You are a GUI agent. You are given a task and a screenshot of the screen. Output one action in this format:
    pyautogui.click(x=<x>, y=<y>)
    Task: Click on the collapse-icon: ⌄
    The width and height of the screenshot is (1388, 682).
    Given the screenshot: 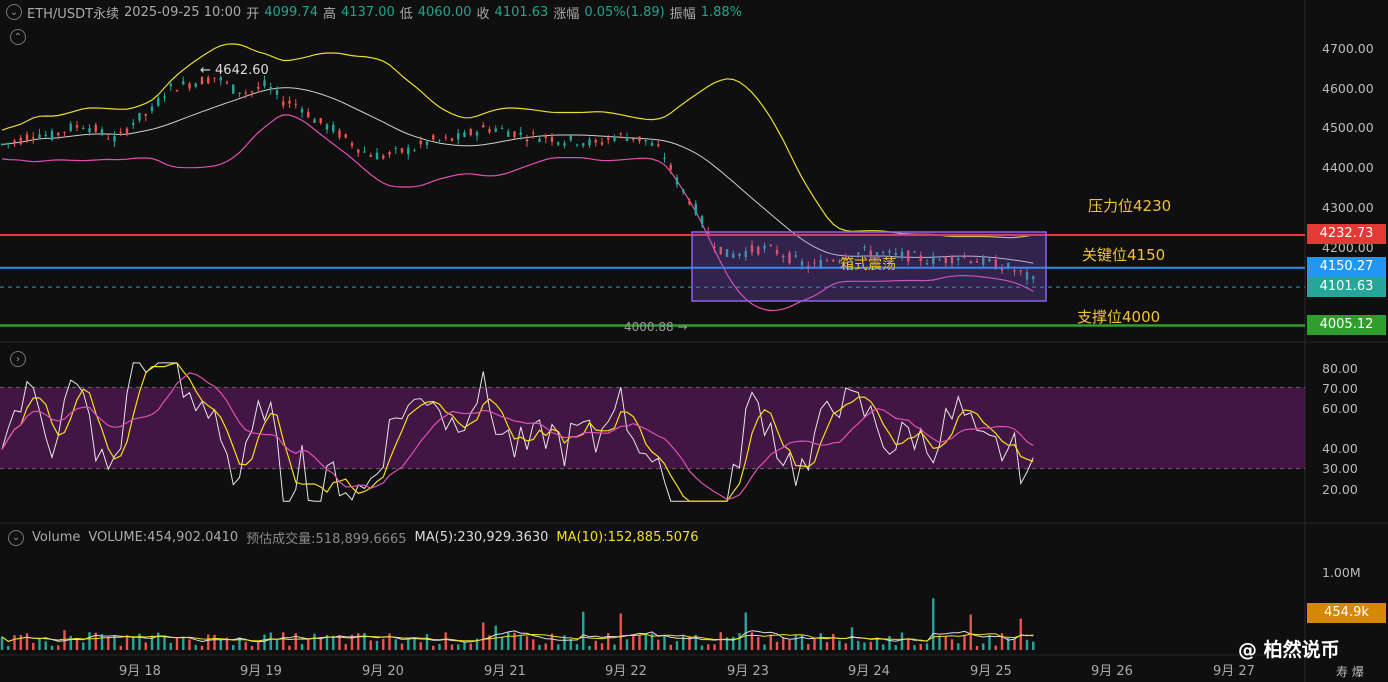 What is the action you would take?
    pyautogui.click(x=14, y=12)
    